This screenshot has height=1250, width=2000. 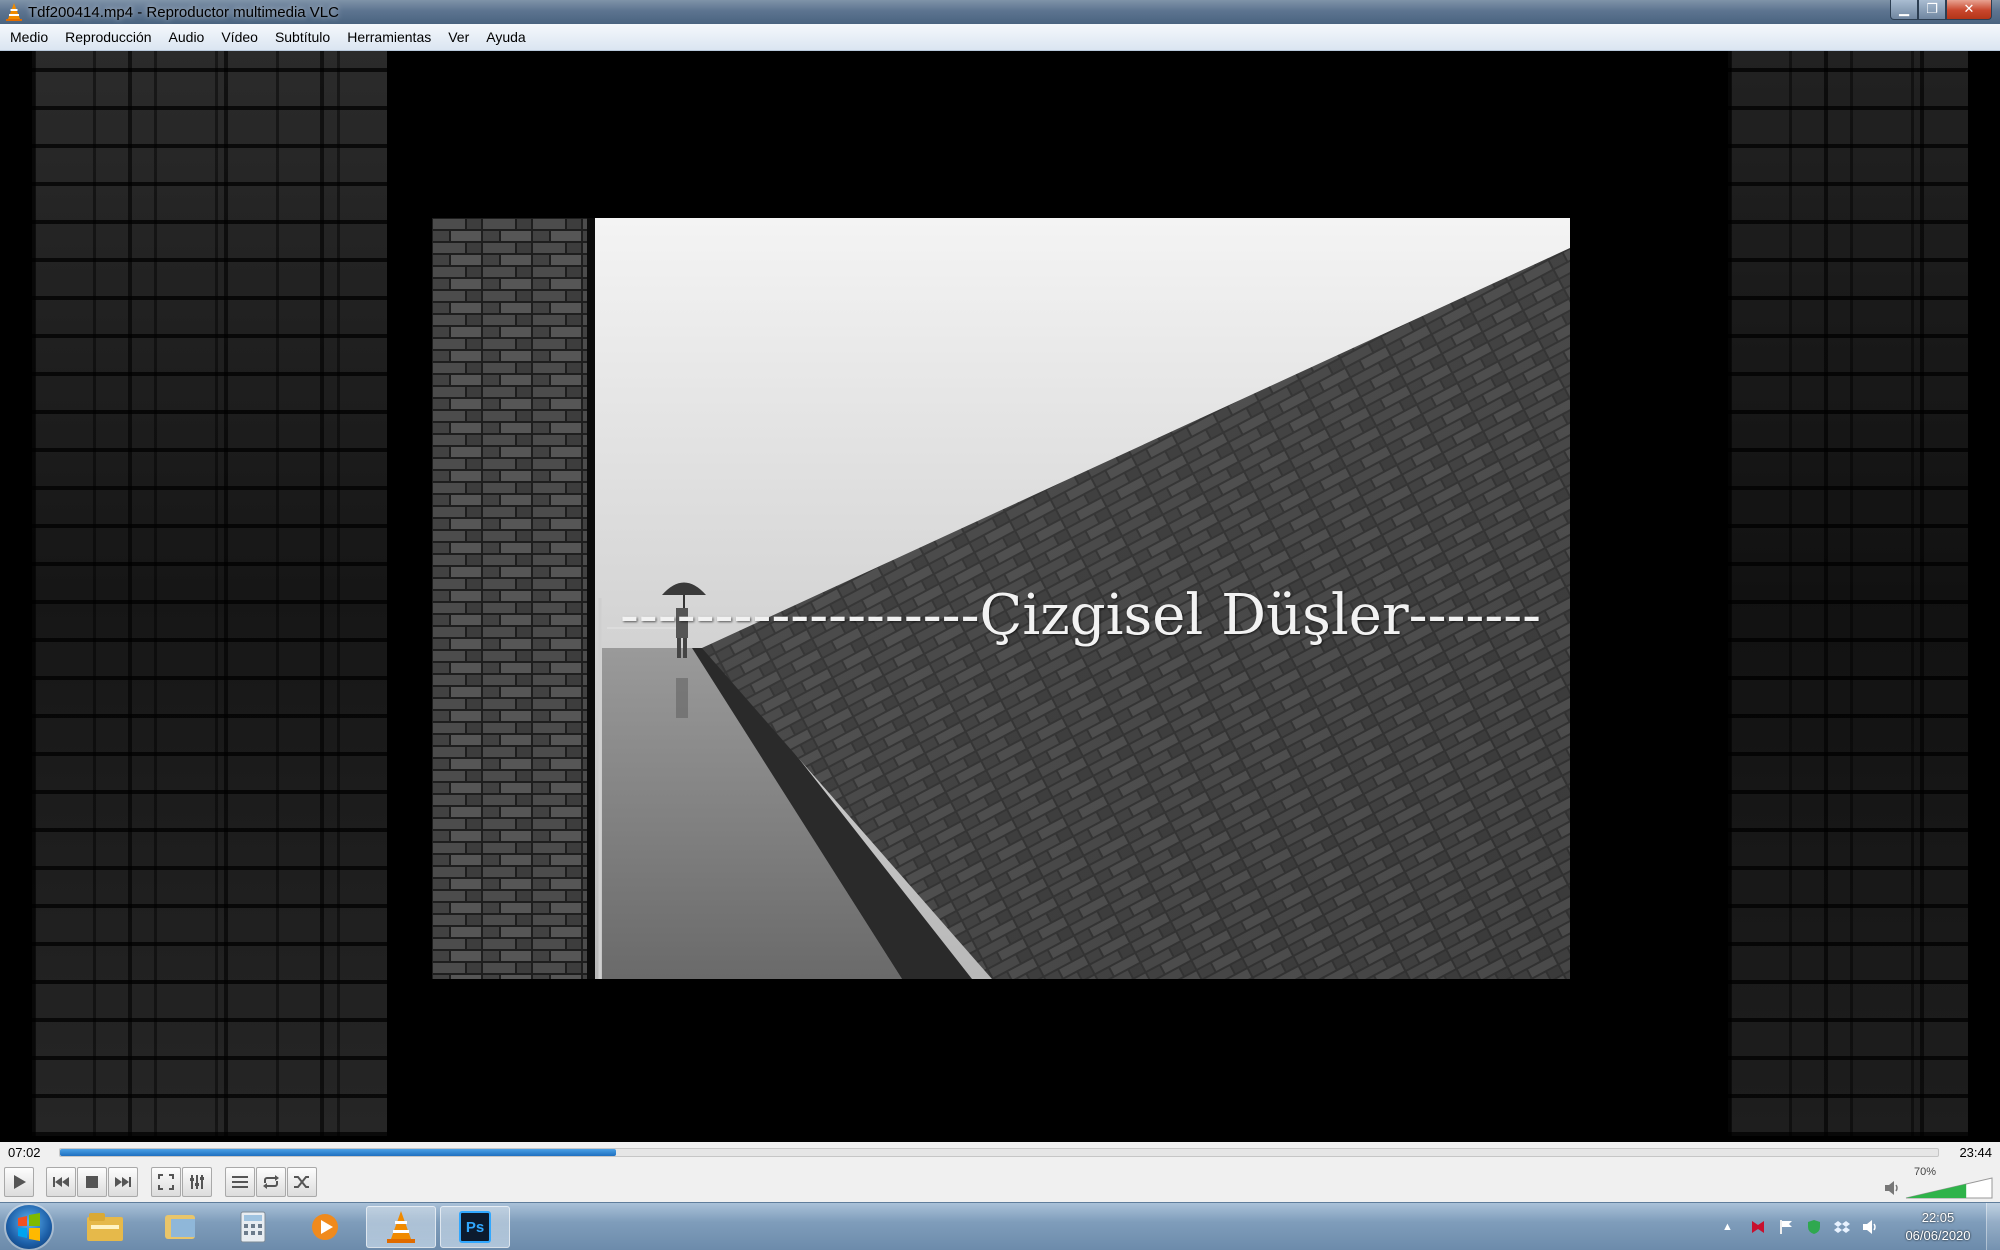 What do you see at coordinates (29, 37) in the screenshot?
I see `menu-medio: Medio` at bounding box center [29, 37].